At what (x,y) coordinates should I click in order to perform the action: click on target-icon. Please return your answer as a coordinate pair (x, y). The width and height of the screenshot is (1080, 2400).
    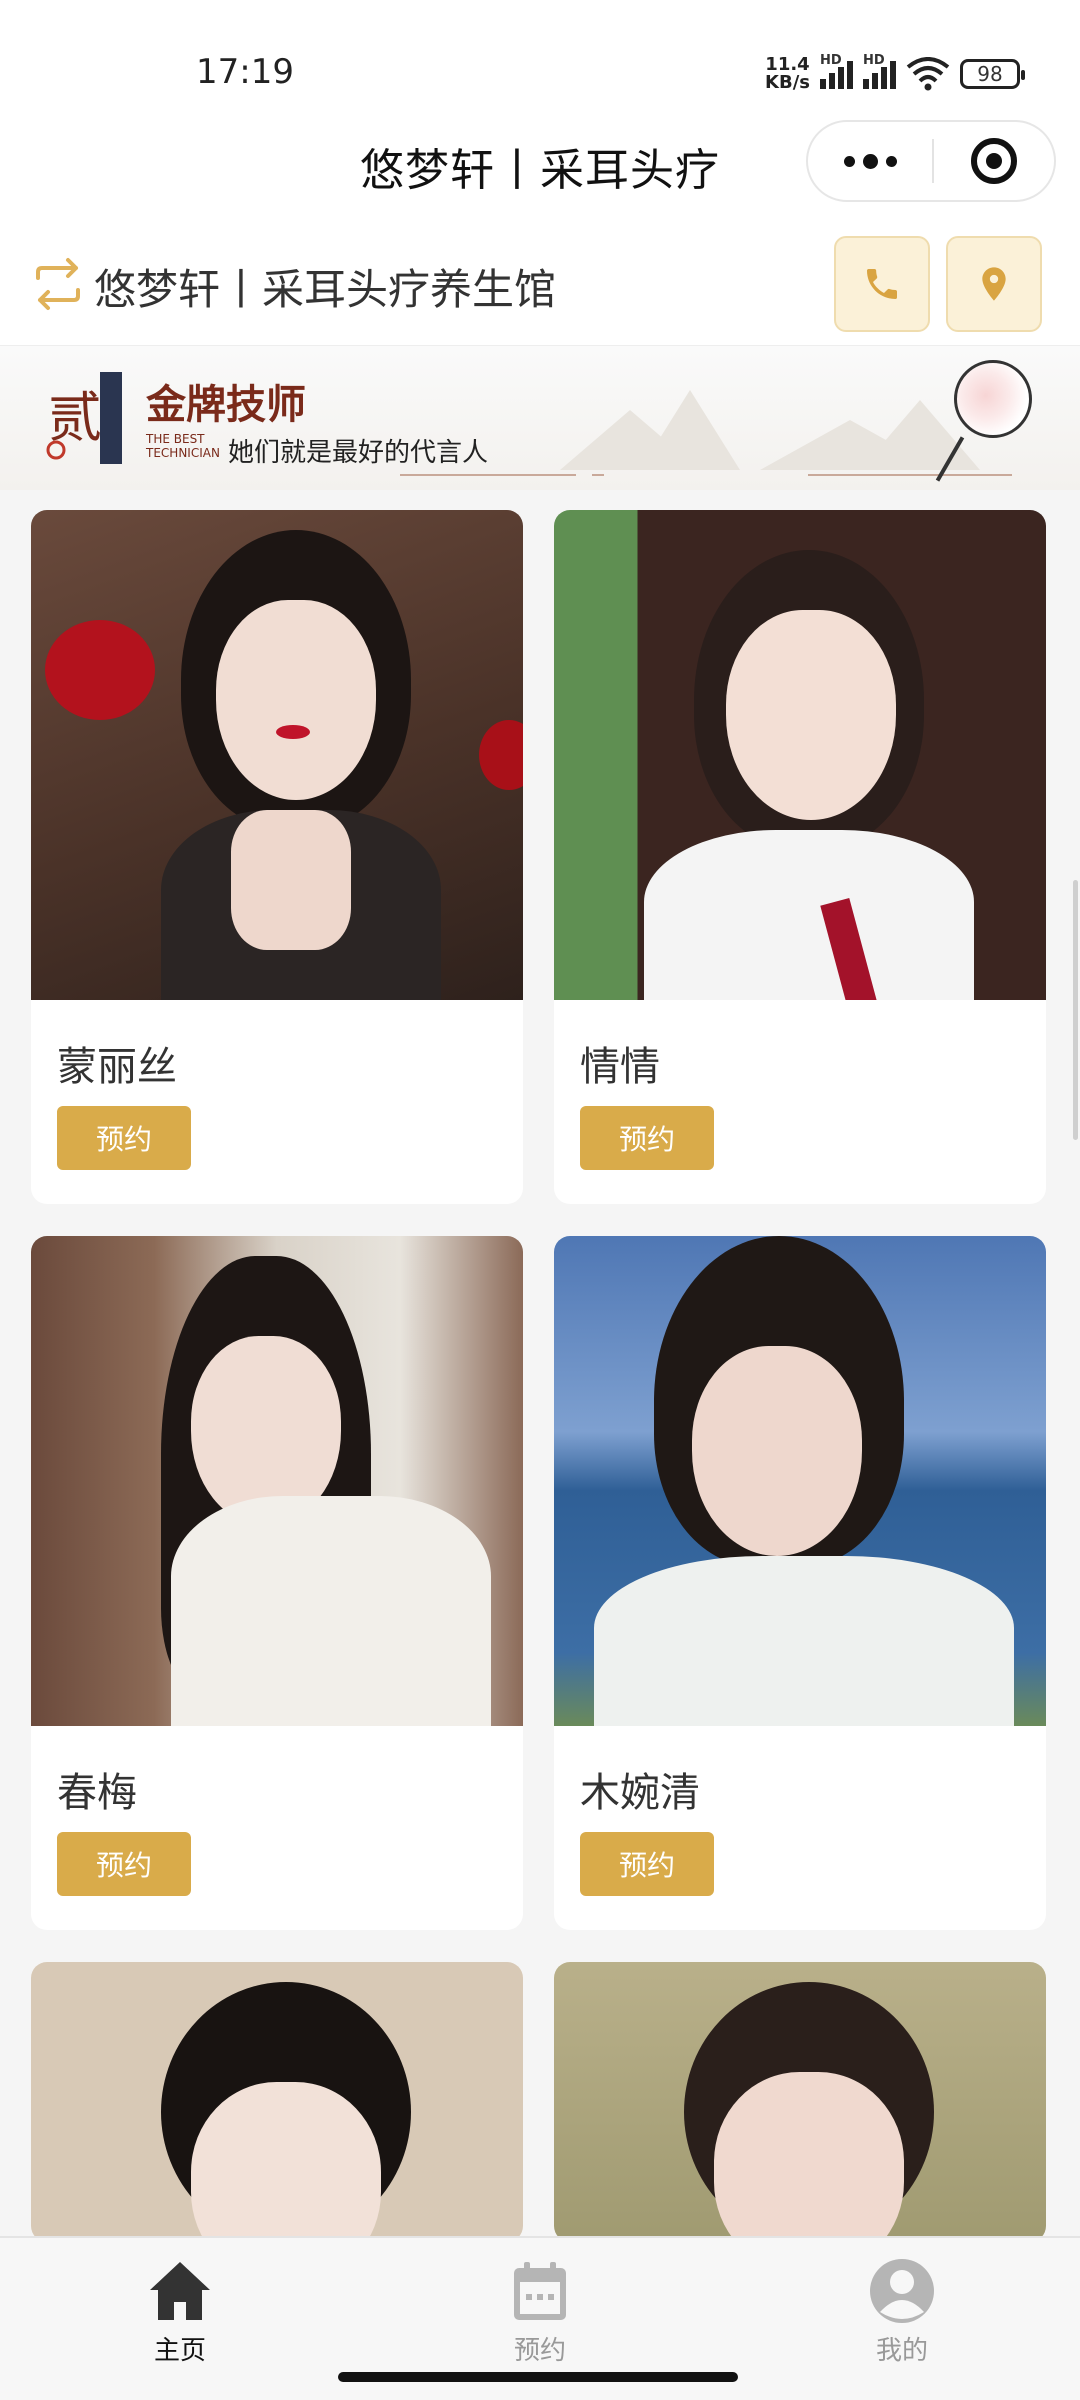
    Looking at the image, I should click on (994, 161).